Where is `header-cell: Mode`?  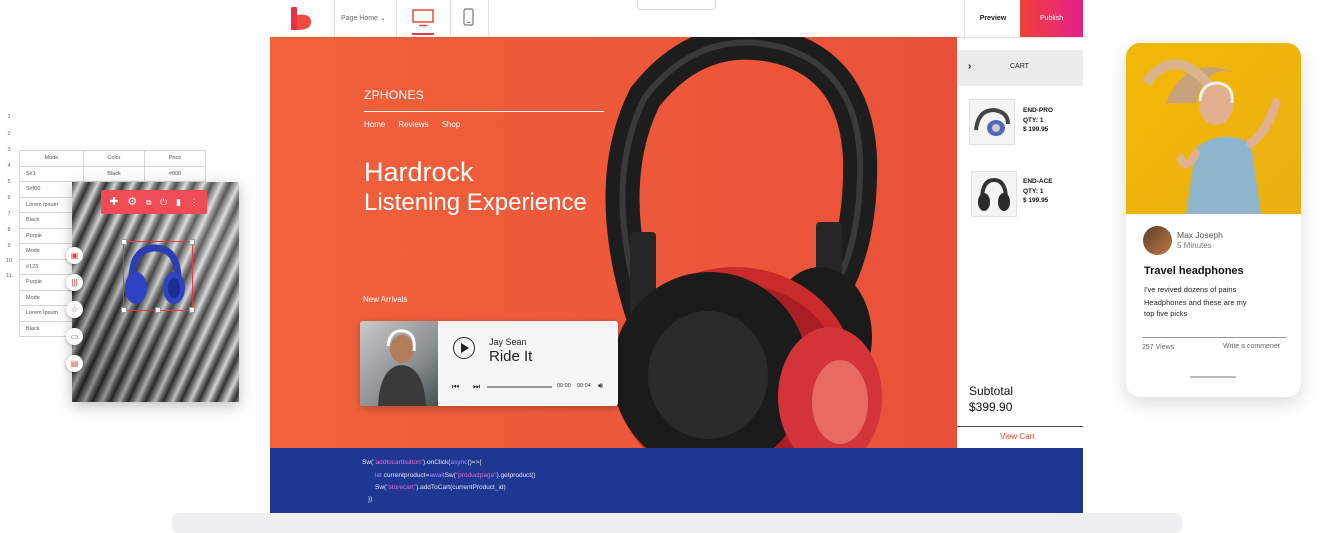
header-cell: Mode is located at coordinates (51, 158).